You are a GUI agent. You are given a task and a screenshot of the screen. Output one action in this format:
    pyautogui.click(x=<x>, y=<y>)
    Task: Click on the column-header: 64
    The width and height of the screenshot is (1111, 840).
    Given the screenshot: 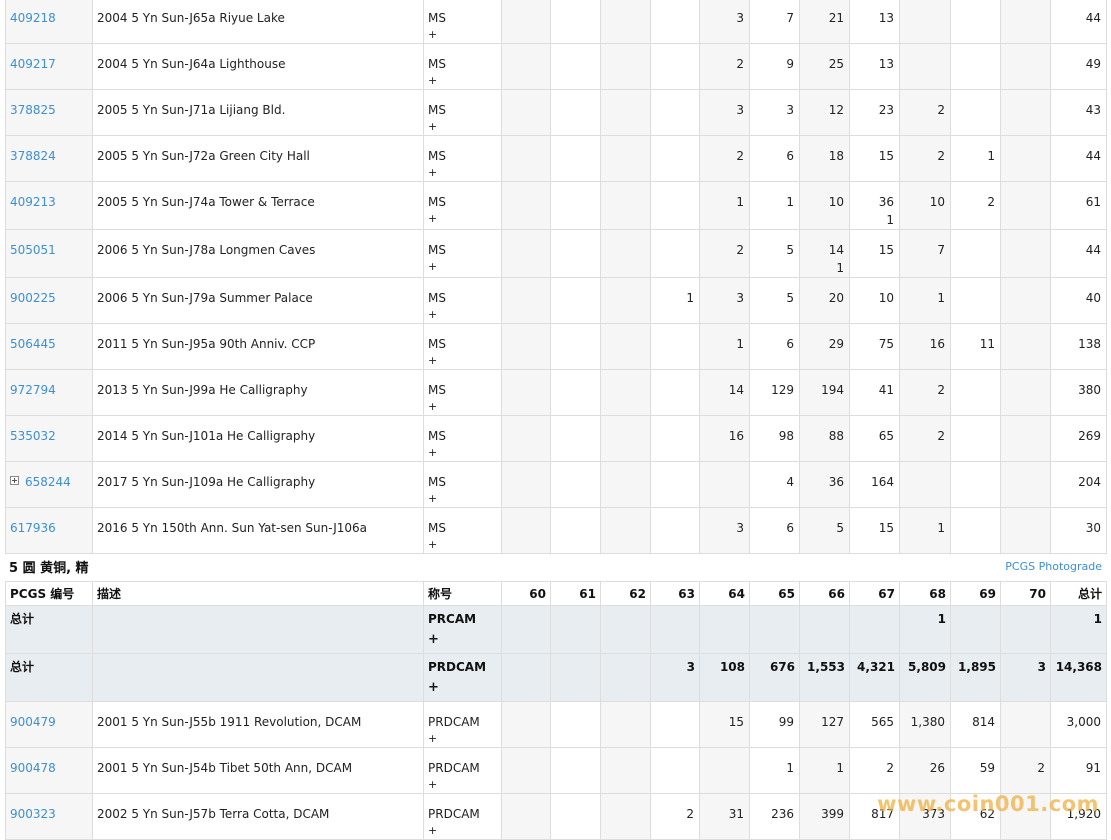 What is the action you would take?
    pyautogui.click(x=724, y=593)
    